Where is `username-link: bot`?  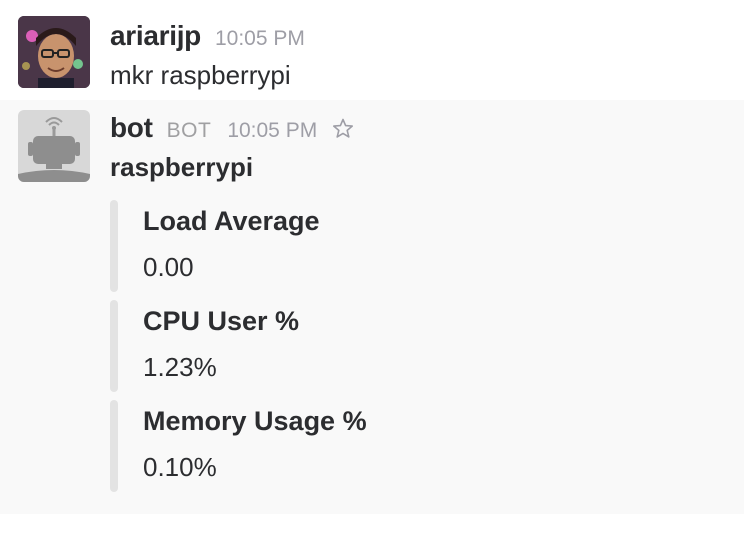 username-link: bot is located at coordinates (131, 128).